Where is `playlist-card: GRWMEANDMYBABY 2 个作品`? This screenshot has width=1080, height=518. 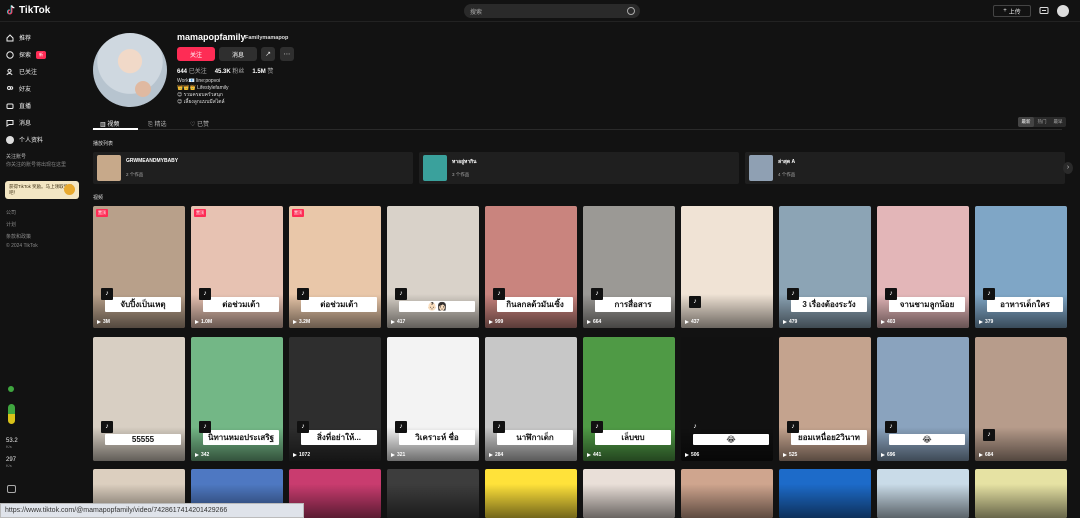 playlist-card: GRWMEANDMYBABY 2 个作品 is located at coordinates (253, 168).